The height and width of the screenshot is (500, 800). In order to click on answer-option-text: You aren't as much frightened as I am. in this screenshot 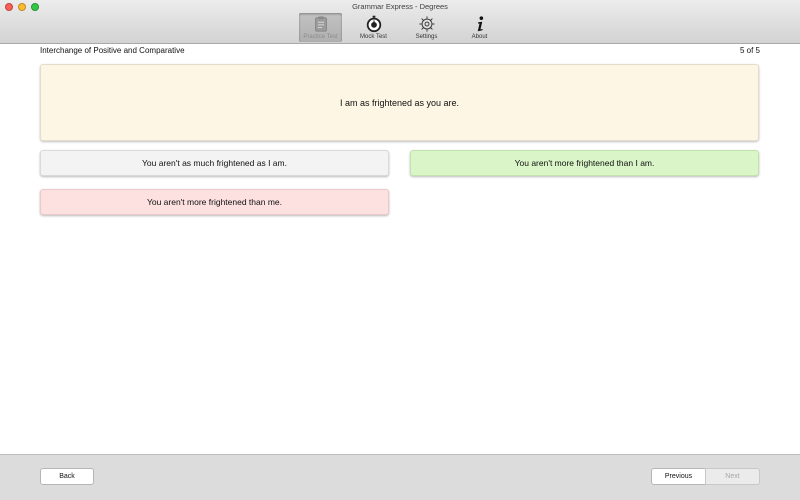, I will do `click(214, 163)`.